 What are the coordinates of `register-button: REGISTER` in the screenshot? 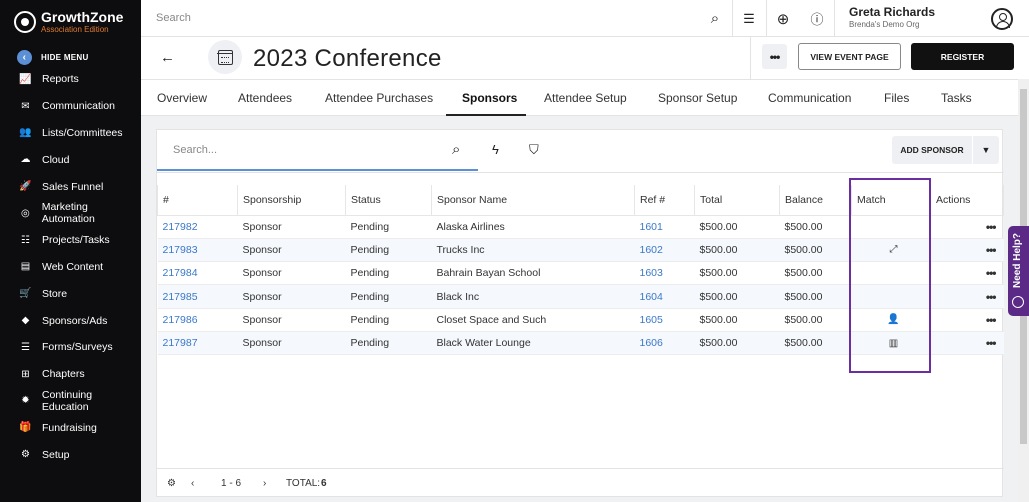 It's located at (962, 56).